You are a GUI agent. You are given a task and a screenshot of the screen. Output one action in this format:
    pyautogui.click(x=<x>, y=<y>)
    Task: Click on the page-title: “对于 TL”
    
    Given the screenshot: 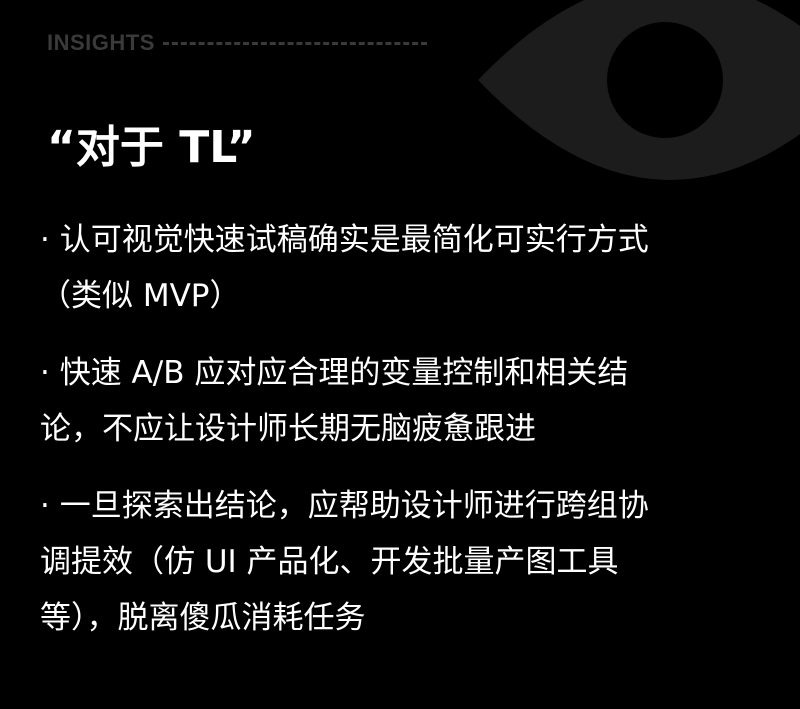 What is the action you would take?
    pyautogui.click(x=151, y=147)
    